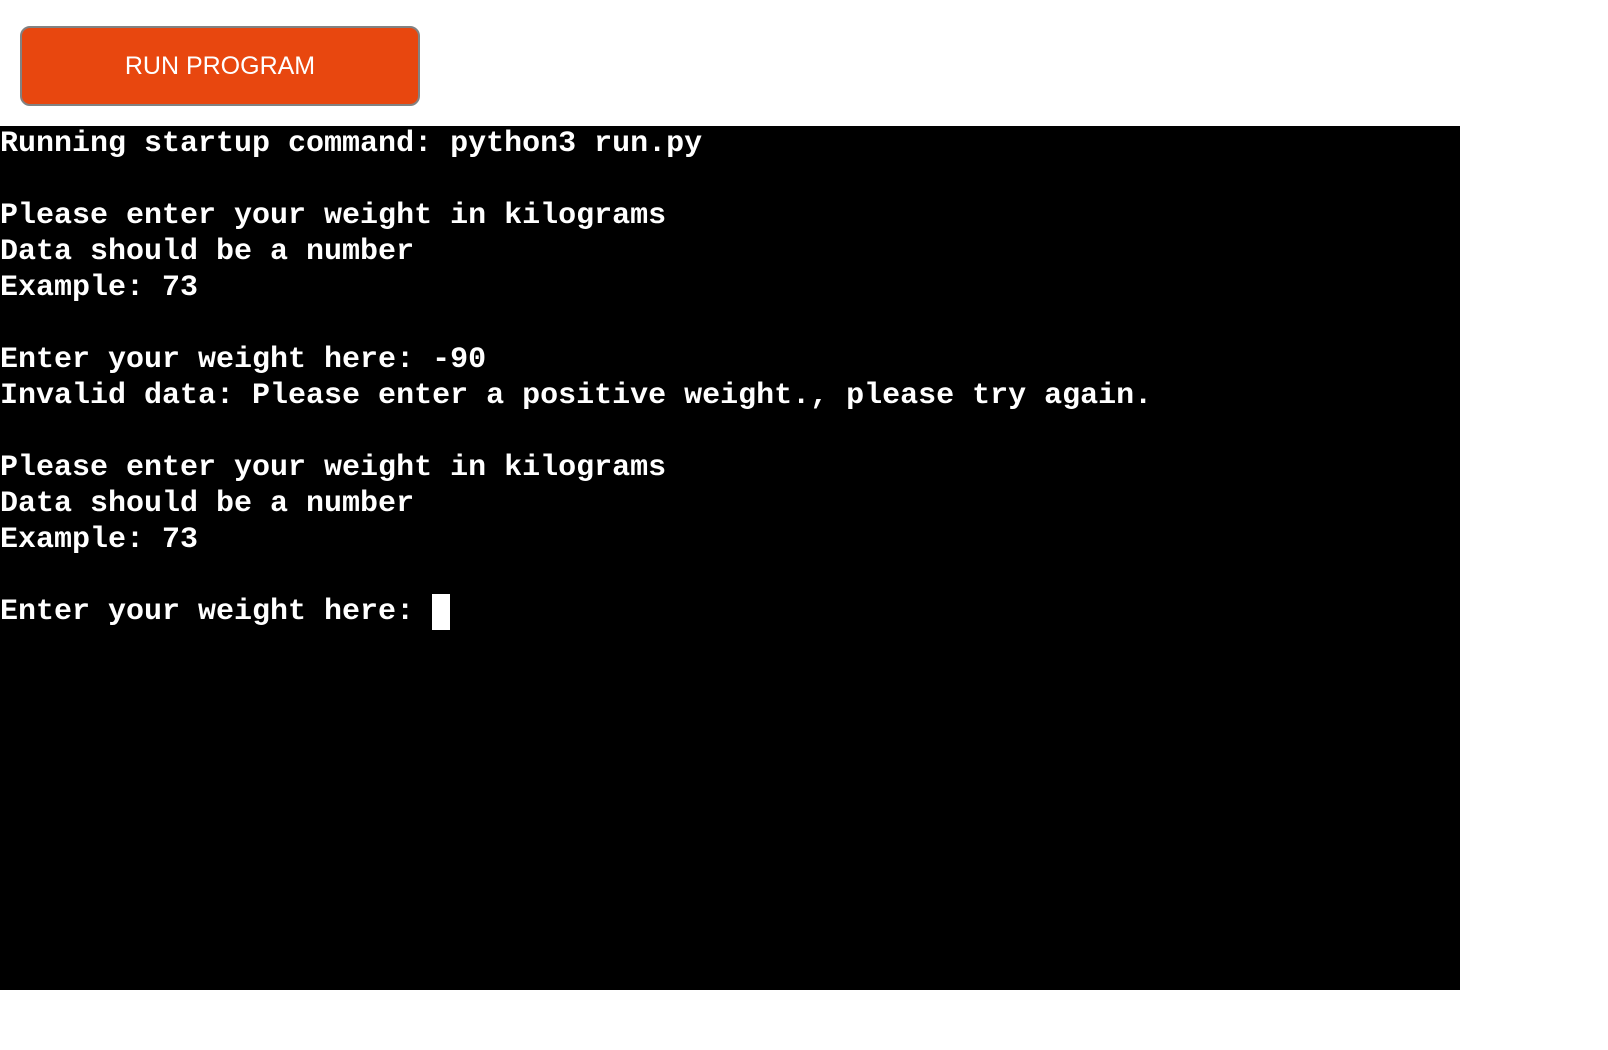  I want to click on terminal-line: Enter your weight here: -90, so click(243, 360).